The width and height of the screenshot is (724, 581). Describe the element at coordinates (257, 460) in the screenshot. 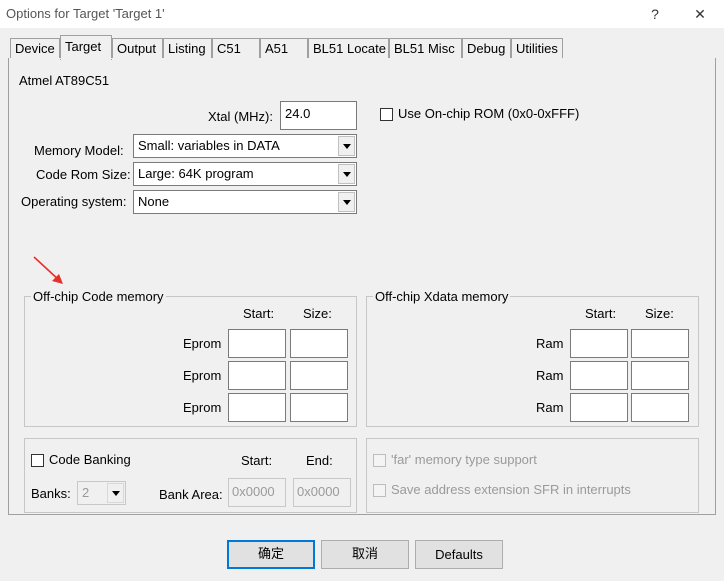

I see `bank-start-header: Start:` at that location.